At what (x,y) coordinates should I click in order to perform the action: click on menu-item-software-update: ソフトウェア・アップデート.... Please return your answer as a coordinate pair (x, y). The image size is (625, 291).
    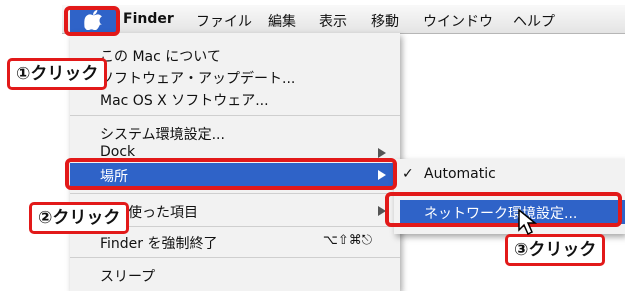
    Looking at the image, I should click on (235, 77).